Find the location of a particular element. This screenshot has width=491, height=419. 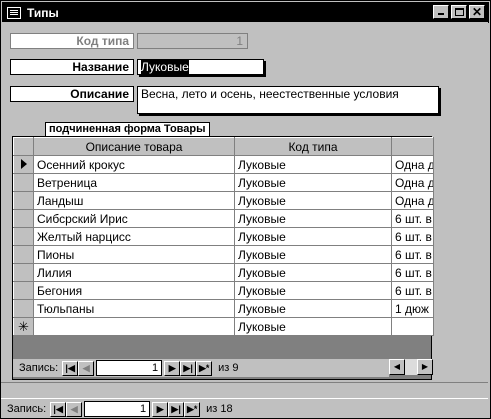

table-row: Ветреница Луковые Одна д is located at coordinates (223, 182).